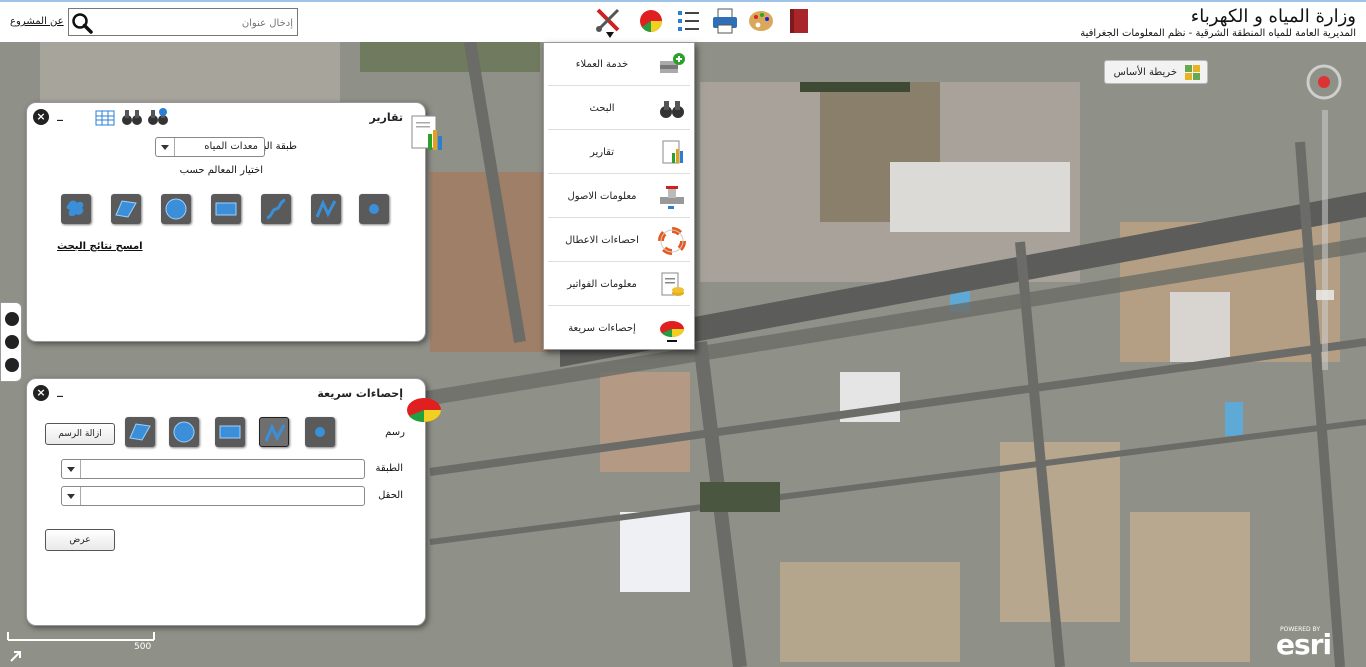 Image resolution: width=1366 pixels, height=667 pixels. I want to click on side-control-panel, so click(11, 342).